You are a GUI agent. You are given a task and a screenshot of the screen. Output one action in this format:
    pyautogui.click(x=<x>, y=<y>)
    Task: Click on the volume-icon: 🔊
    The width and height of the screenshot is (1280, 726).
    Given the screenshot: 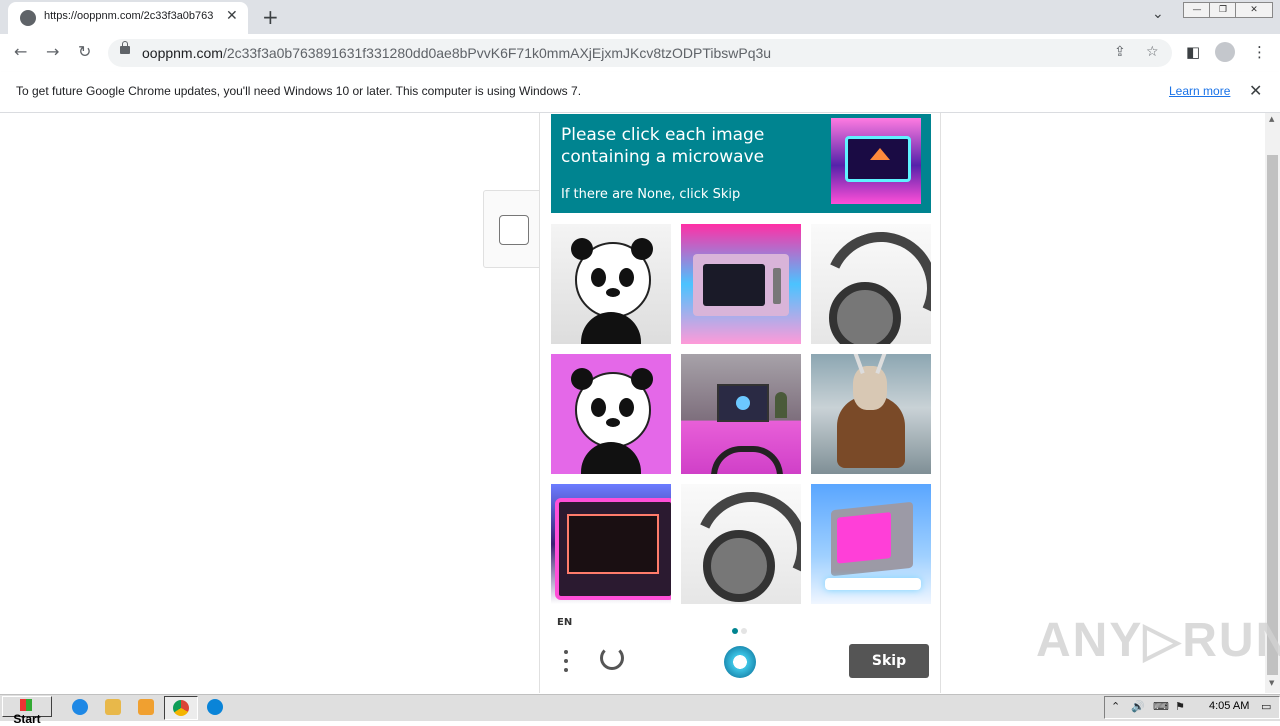 What is the action you would take?
    pyautogui.click(x=1138, y=706)
    